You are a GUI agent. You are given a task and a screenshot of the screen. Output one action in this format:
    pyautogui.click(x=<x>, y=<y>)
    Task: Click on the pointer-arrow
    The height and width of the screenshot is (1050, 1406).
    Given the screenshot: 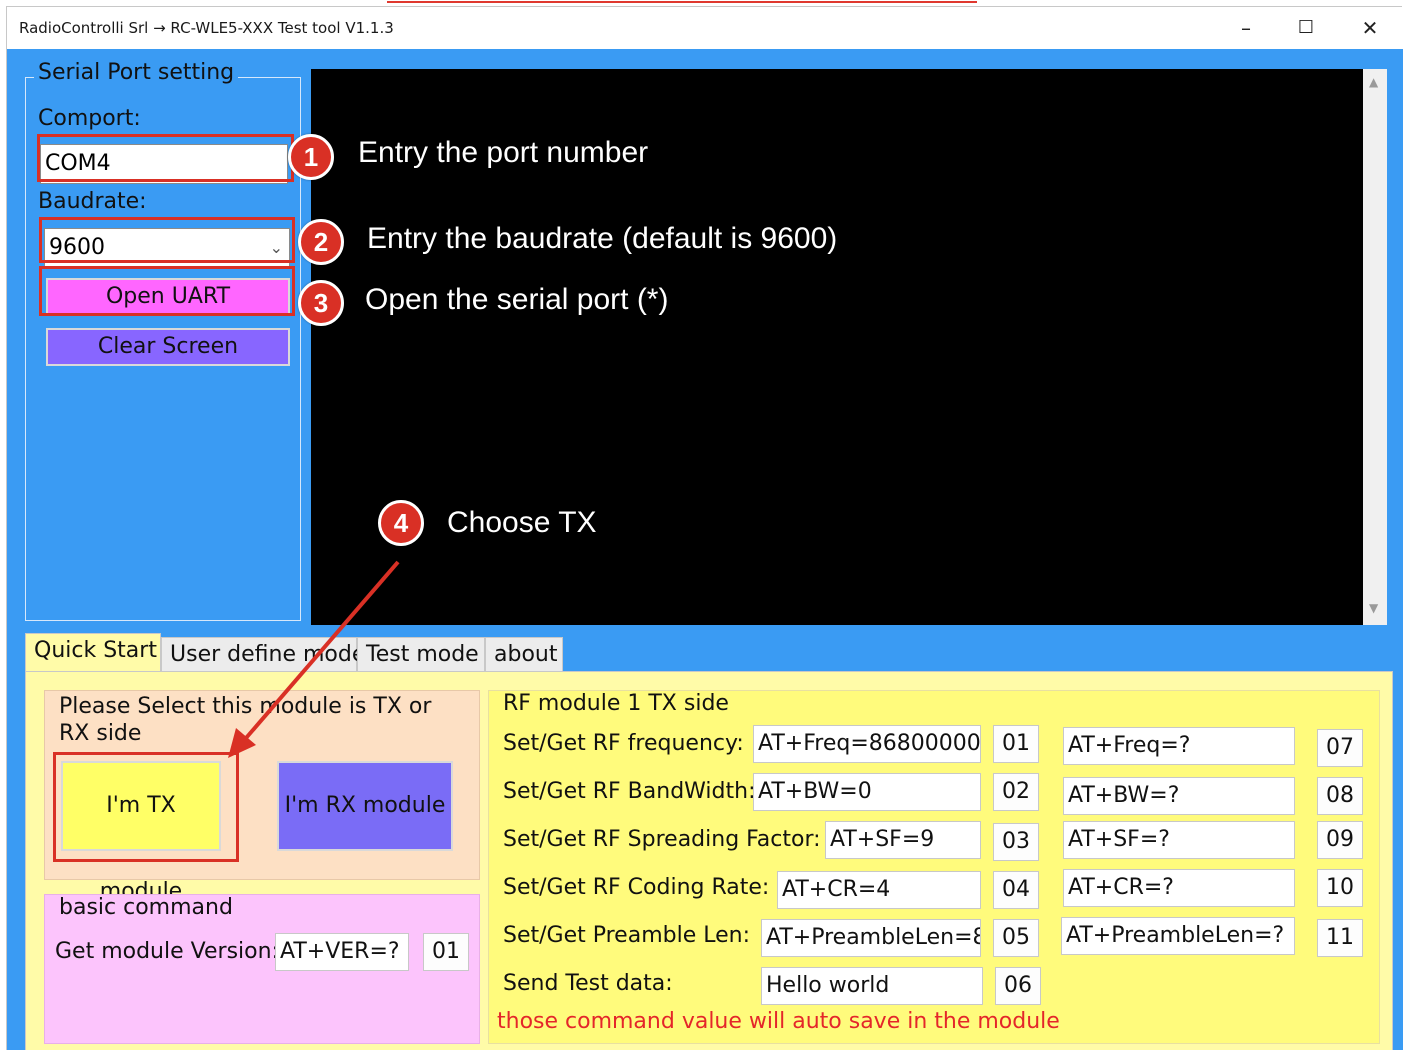 What is the action you would take?
    pyautogui.click(x=314, y=659)
    